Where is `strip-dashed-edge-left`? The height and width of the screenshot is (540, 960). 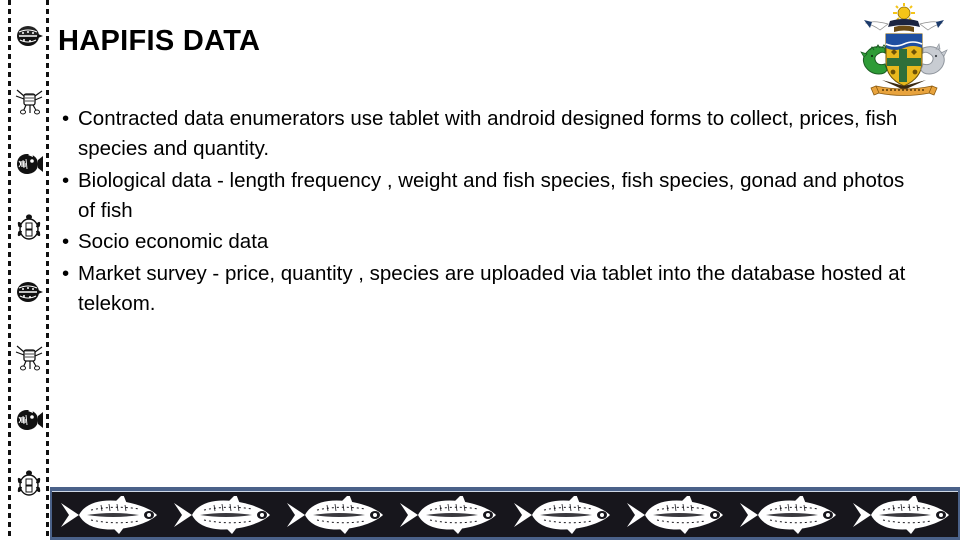 strip-dashed-edge-left is located at coordinates (9, 270).